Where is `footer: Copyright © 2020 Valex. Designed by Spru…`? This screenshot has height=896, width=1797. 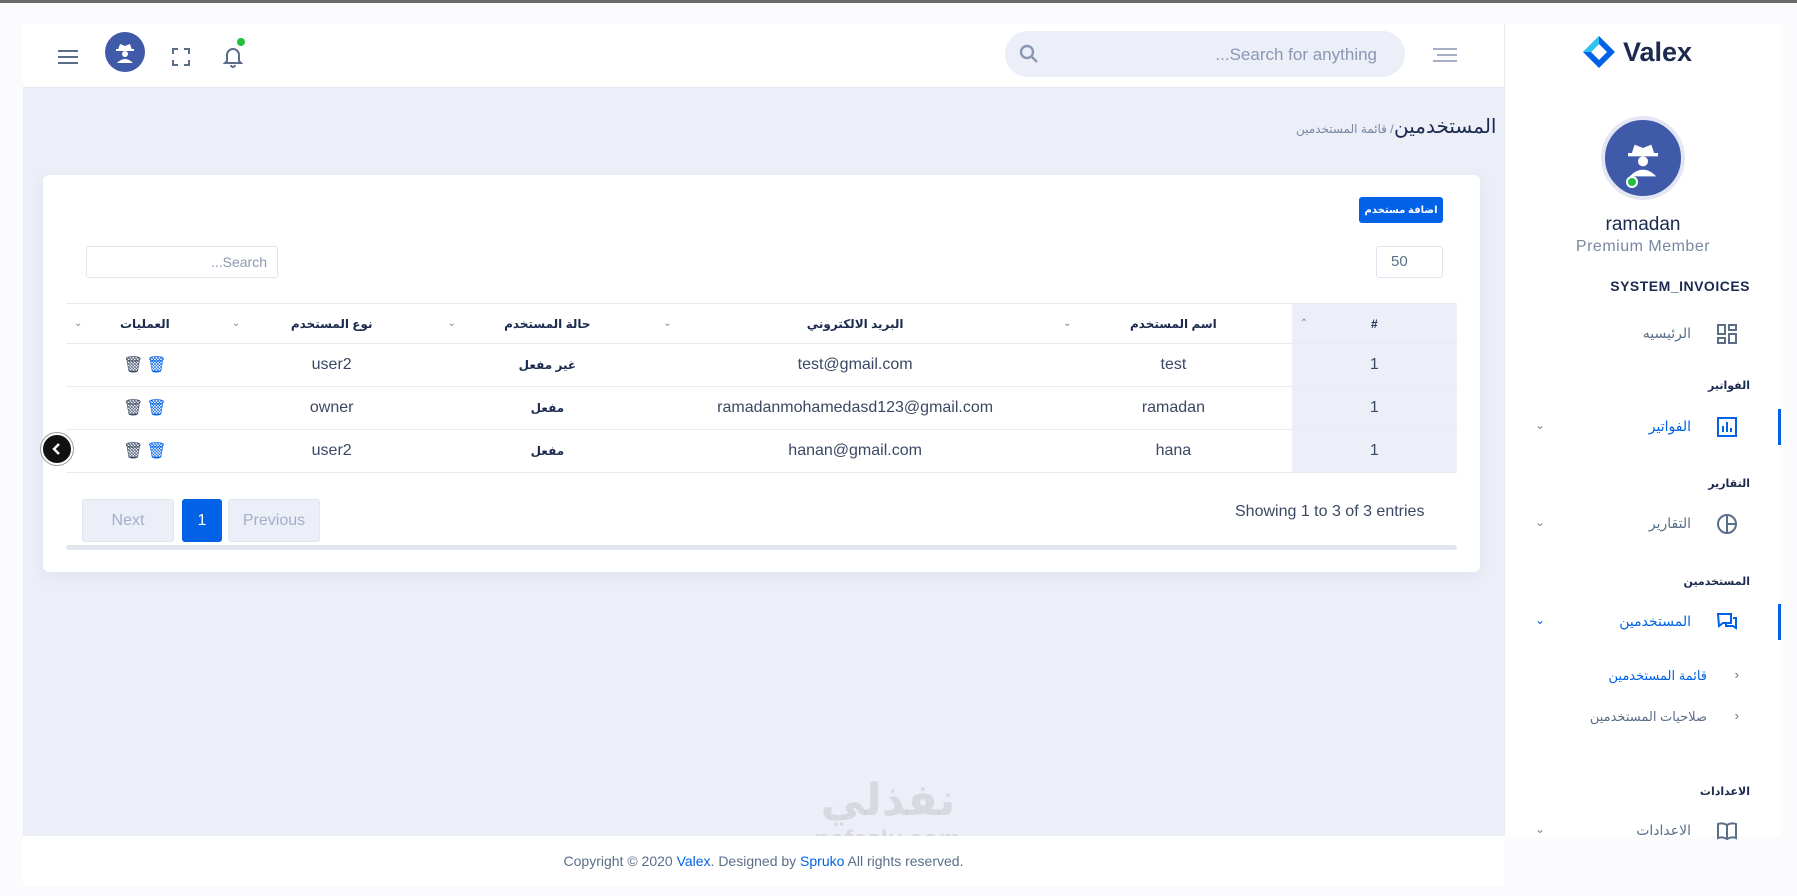 footer: Copyright © 2020 Valex. Designed by Spru… is located at coordinates (763, 861).